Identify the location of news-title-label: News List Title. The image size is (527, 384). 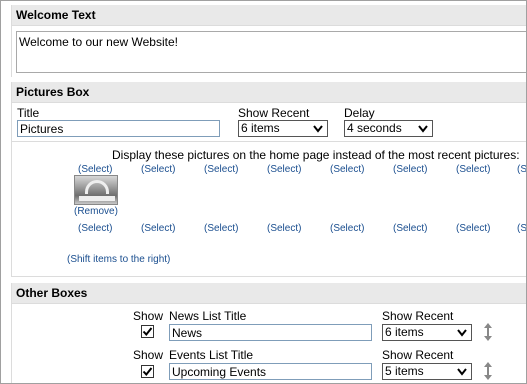
(208, 316).